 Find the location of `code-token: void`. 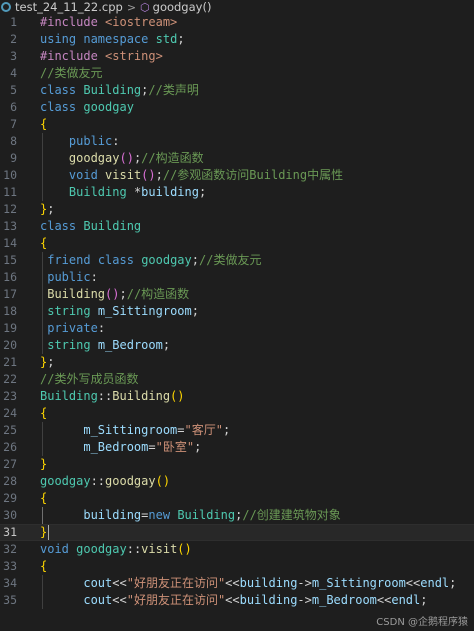

code-token: void is located at coordinates (83, 175).